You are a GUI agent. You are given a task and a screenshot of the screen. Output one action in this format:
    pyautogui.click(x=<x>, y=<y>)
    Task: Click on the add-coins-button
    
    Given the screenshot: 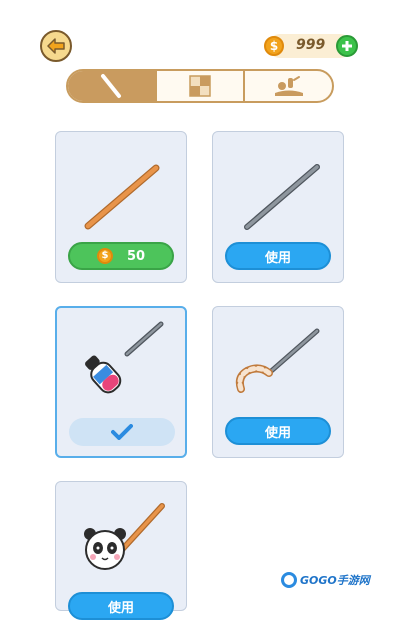 What is the action you would take?
    pyautogui.click(x=347, y=46)
    